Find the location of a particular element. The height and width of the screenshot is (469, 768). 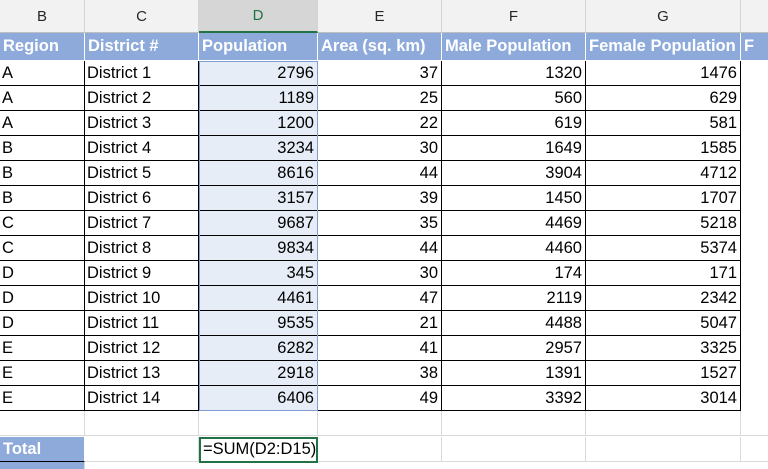

active-cell-formula: =SUM(D2:D15) is located at coordinates (258, 450).